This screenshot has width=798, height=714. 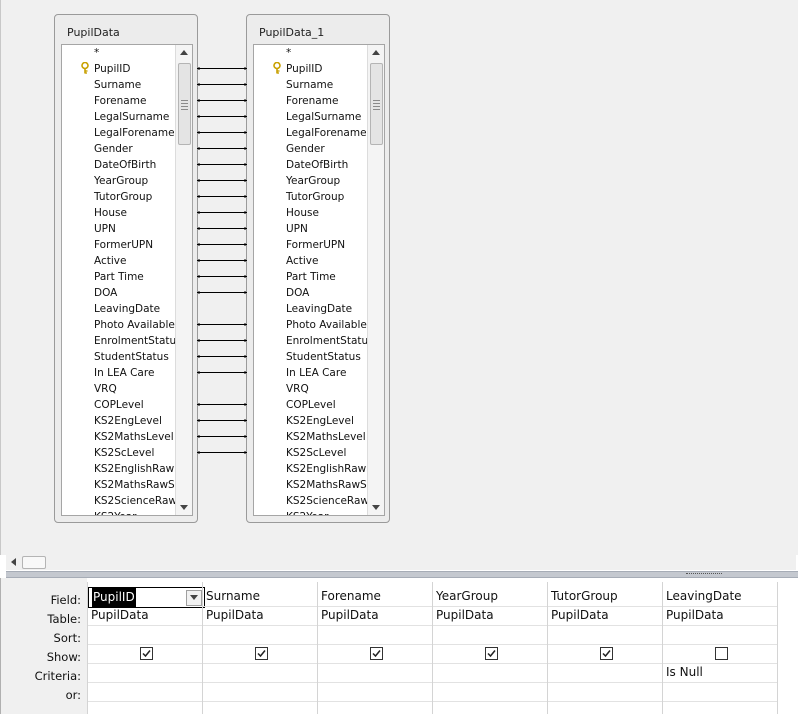 What do you see at coordinates (490, 597) in the screenshot?
I see `grid-cell-field: YearGroup` at bounding box center [490, 597].